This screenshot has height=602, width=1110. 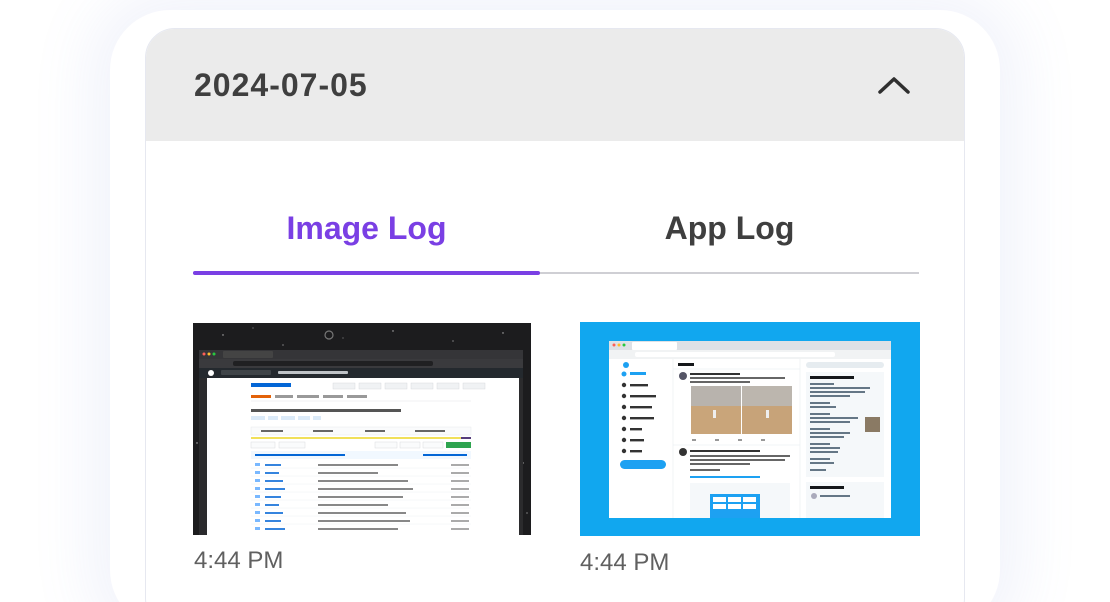 I want to click on date-header: 2024-07-05, so click(x=555, y=85).